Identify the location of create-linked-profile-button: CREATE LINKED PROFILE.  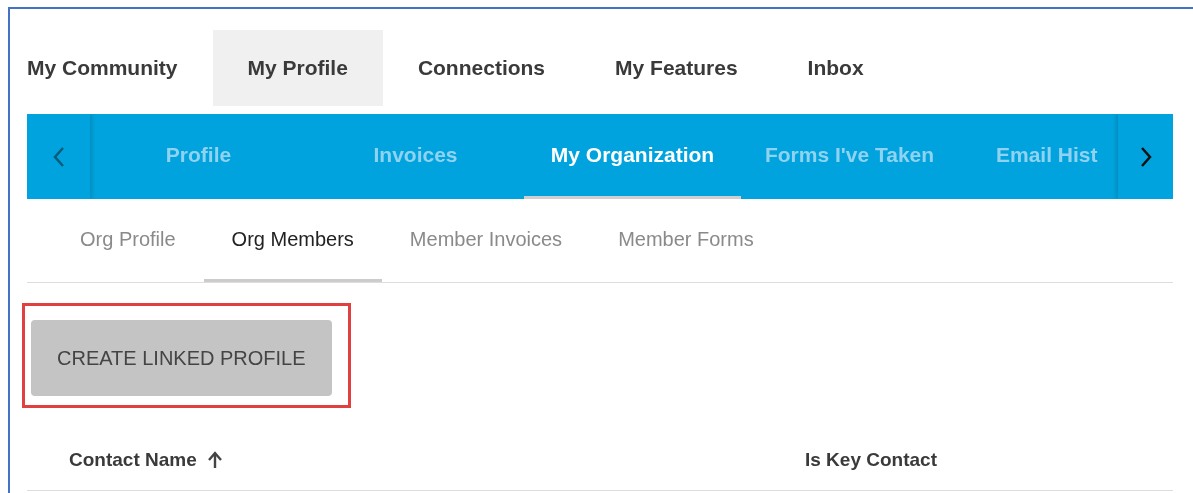
(181, 358).